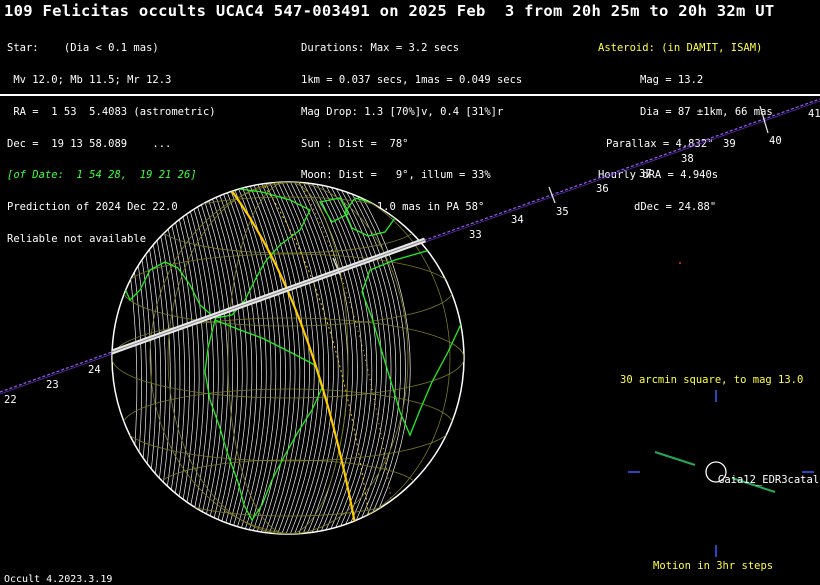  I want to click on path-tick-label: 38, so click(687, 159).